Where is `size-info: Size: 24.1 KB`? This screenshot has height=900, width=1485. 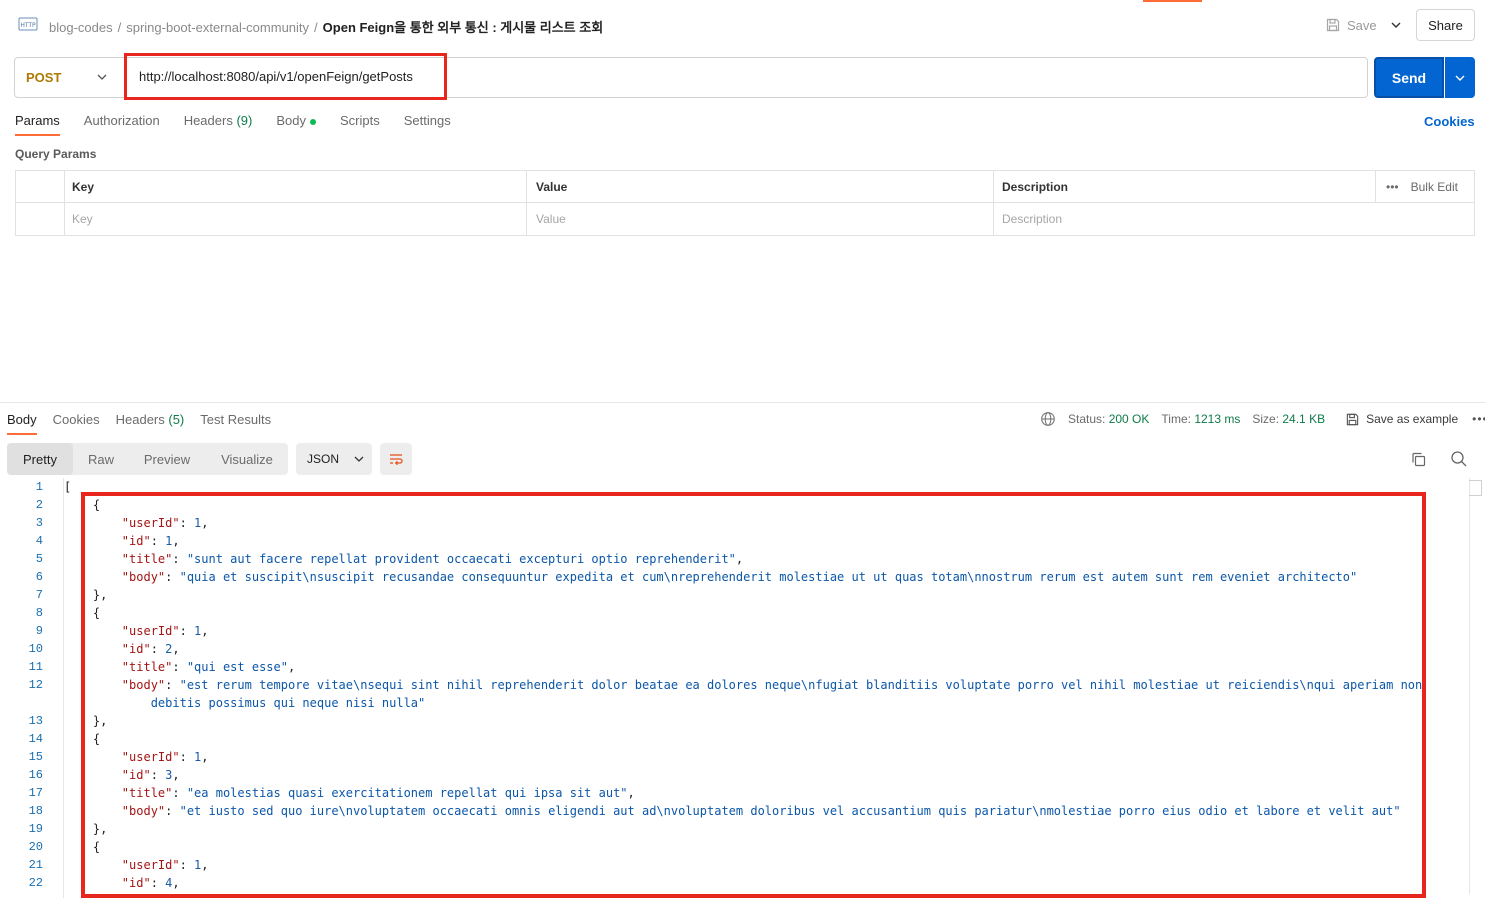
size-info: Size: 24.1 KB is located at coordinates (1288, 419).